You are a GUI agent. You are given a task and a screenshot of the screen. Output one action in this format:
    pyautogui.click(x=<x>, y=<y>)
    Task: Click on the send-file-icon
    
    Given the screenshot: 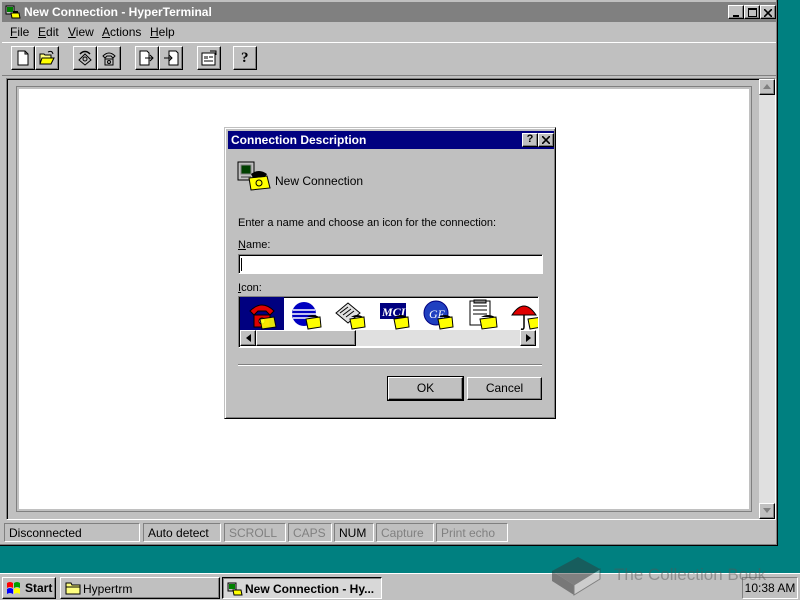 What is the action you would take?
    pyautogui.click(x=146, y=58)
    